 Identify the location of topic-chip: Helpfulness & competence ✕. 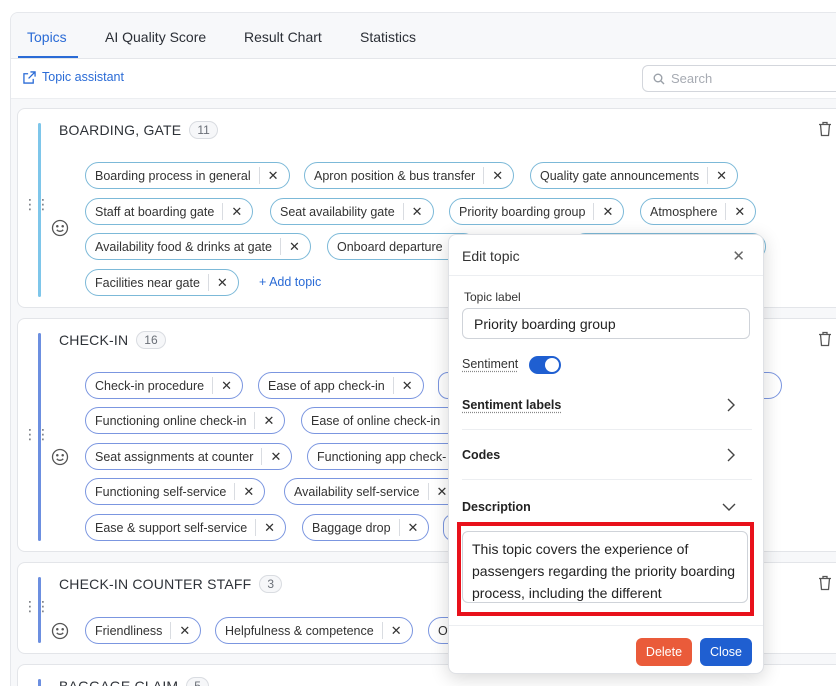
(314, 630).